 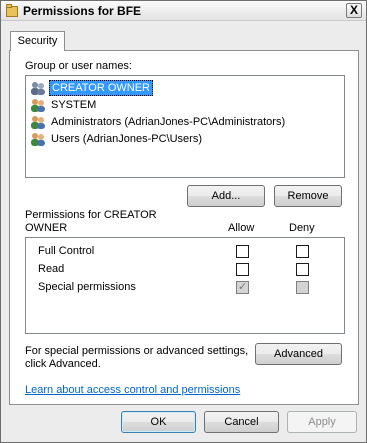 What do you see at coordinates (302, 269) in the screenshot?
I see `deny-checkbox-read` at bounding box center [302, 269].